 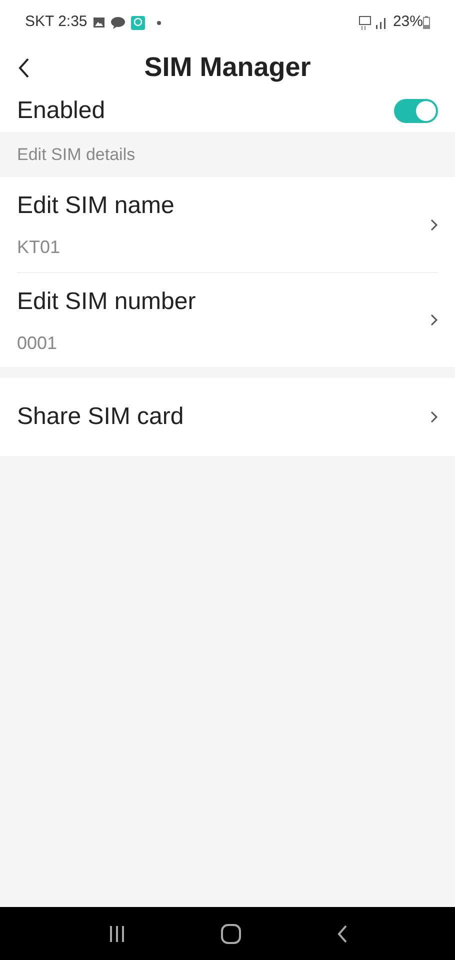 What do you see at coordinates (39, 247) in the screenshot?
I see `row-value: KT01` at bounding box center [39, 247].